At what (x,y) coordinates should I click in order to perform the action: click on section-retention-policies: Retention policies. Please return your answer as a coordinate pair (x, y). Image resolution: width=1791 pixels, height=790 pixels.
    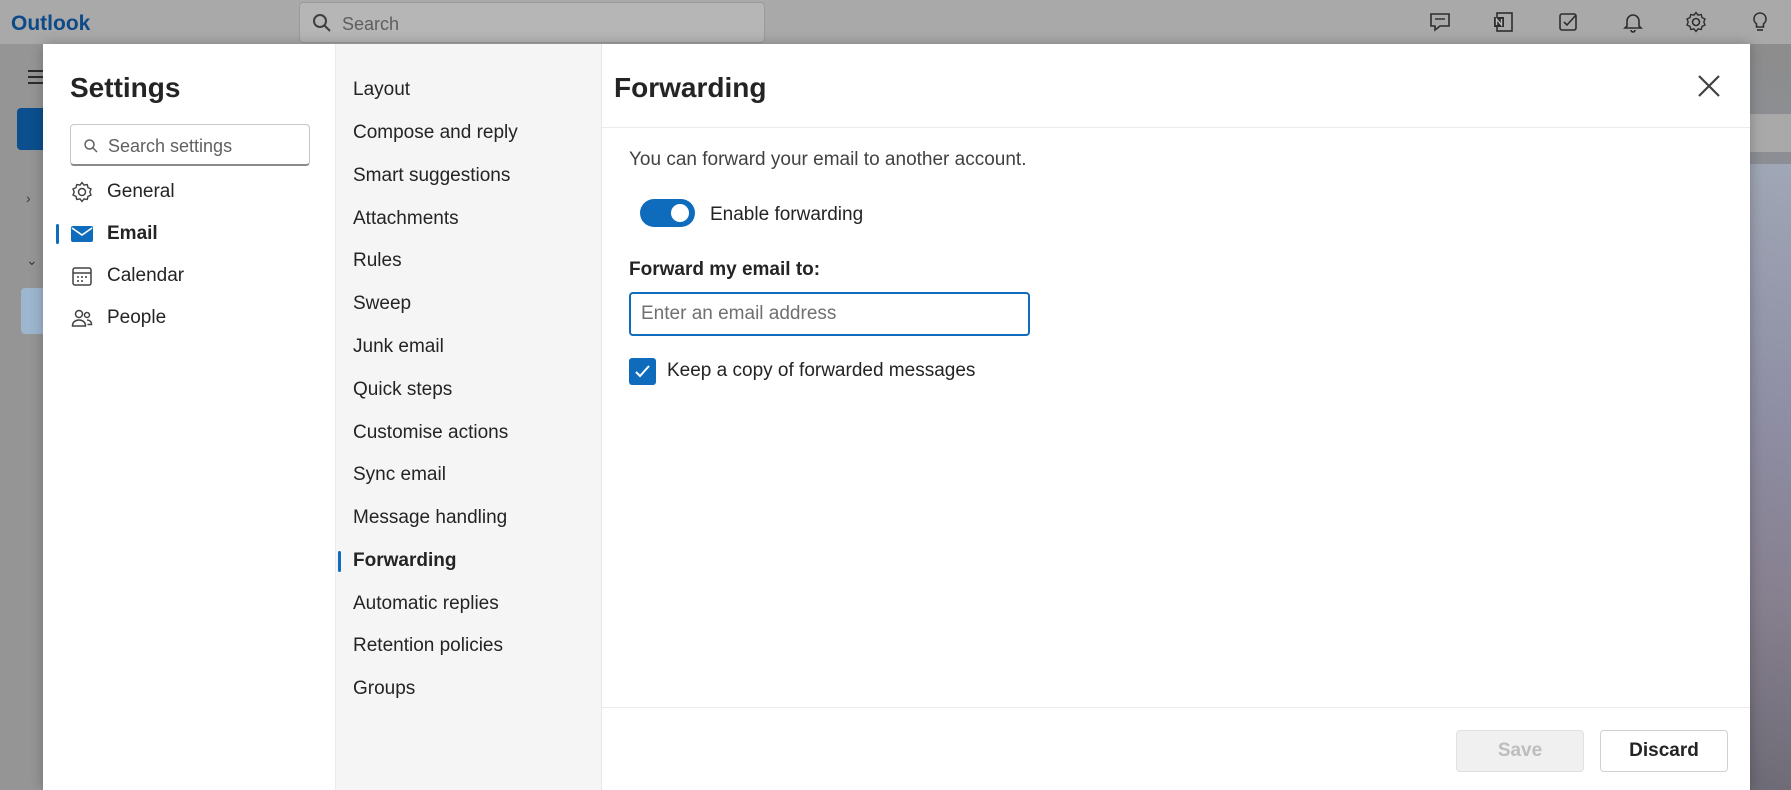
    Looking at the image, I should click on (469, 646).